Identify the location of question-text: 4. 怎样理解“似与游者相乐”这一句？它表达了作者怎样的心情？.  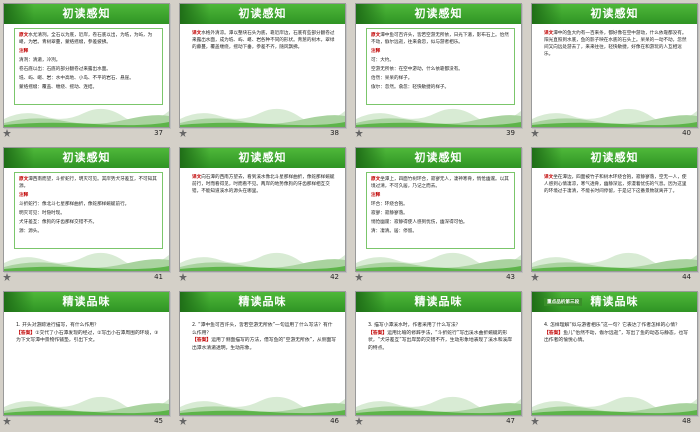
(612, 325).